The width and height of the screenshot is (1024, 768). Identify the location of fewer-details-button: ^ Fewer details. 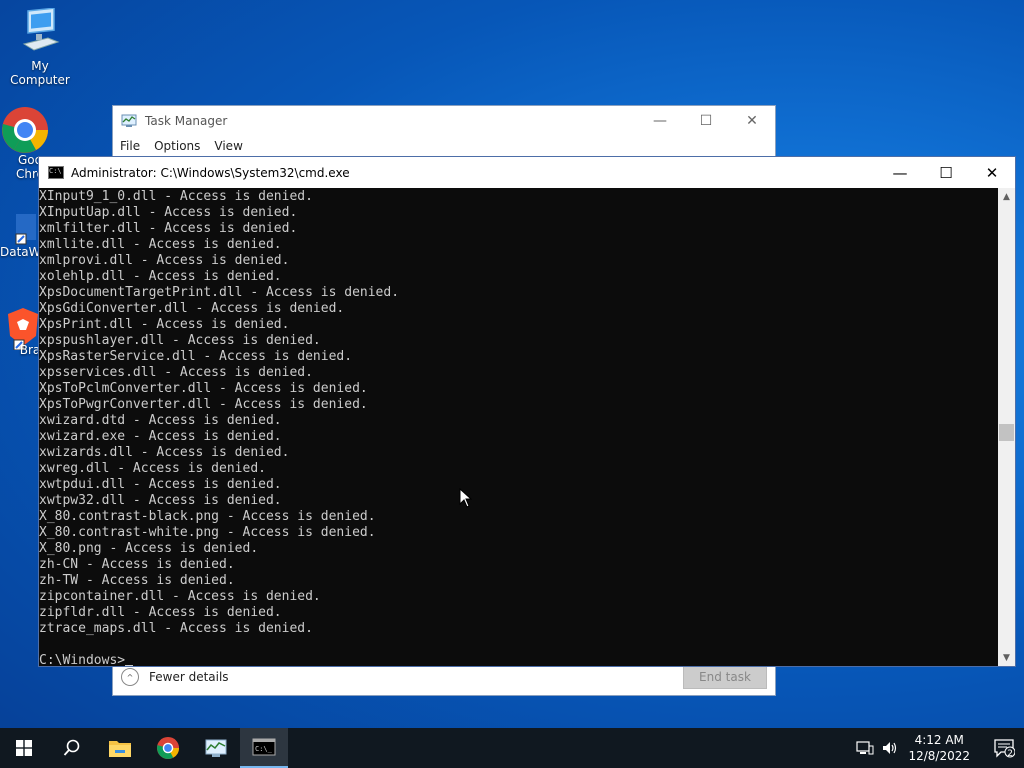
(175, 677).